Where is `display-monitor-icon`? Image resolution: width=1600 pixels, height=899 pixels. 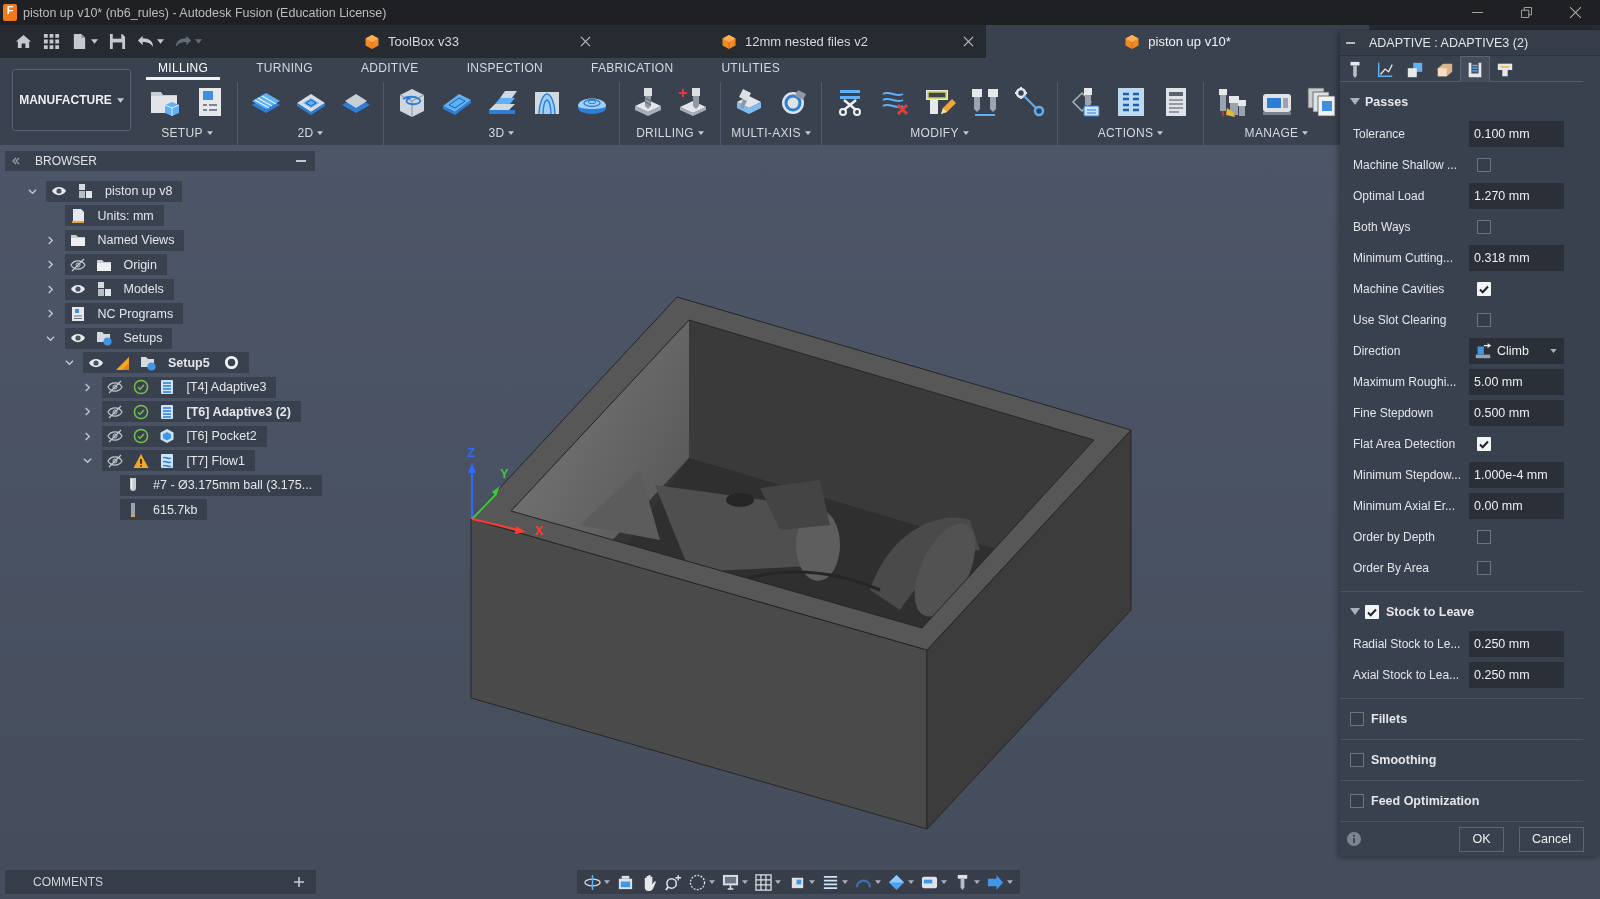 display-monitor-icon is located at coordinates (731, 882).